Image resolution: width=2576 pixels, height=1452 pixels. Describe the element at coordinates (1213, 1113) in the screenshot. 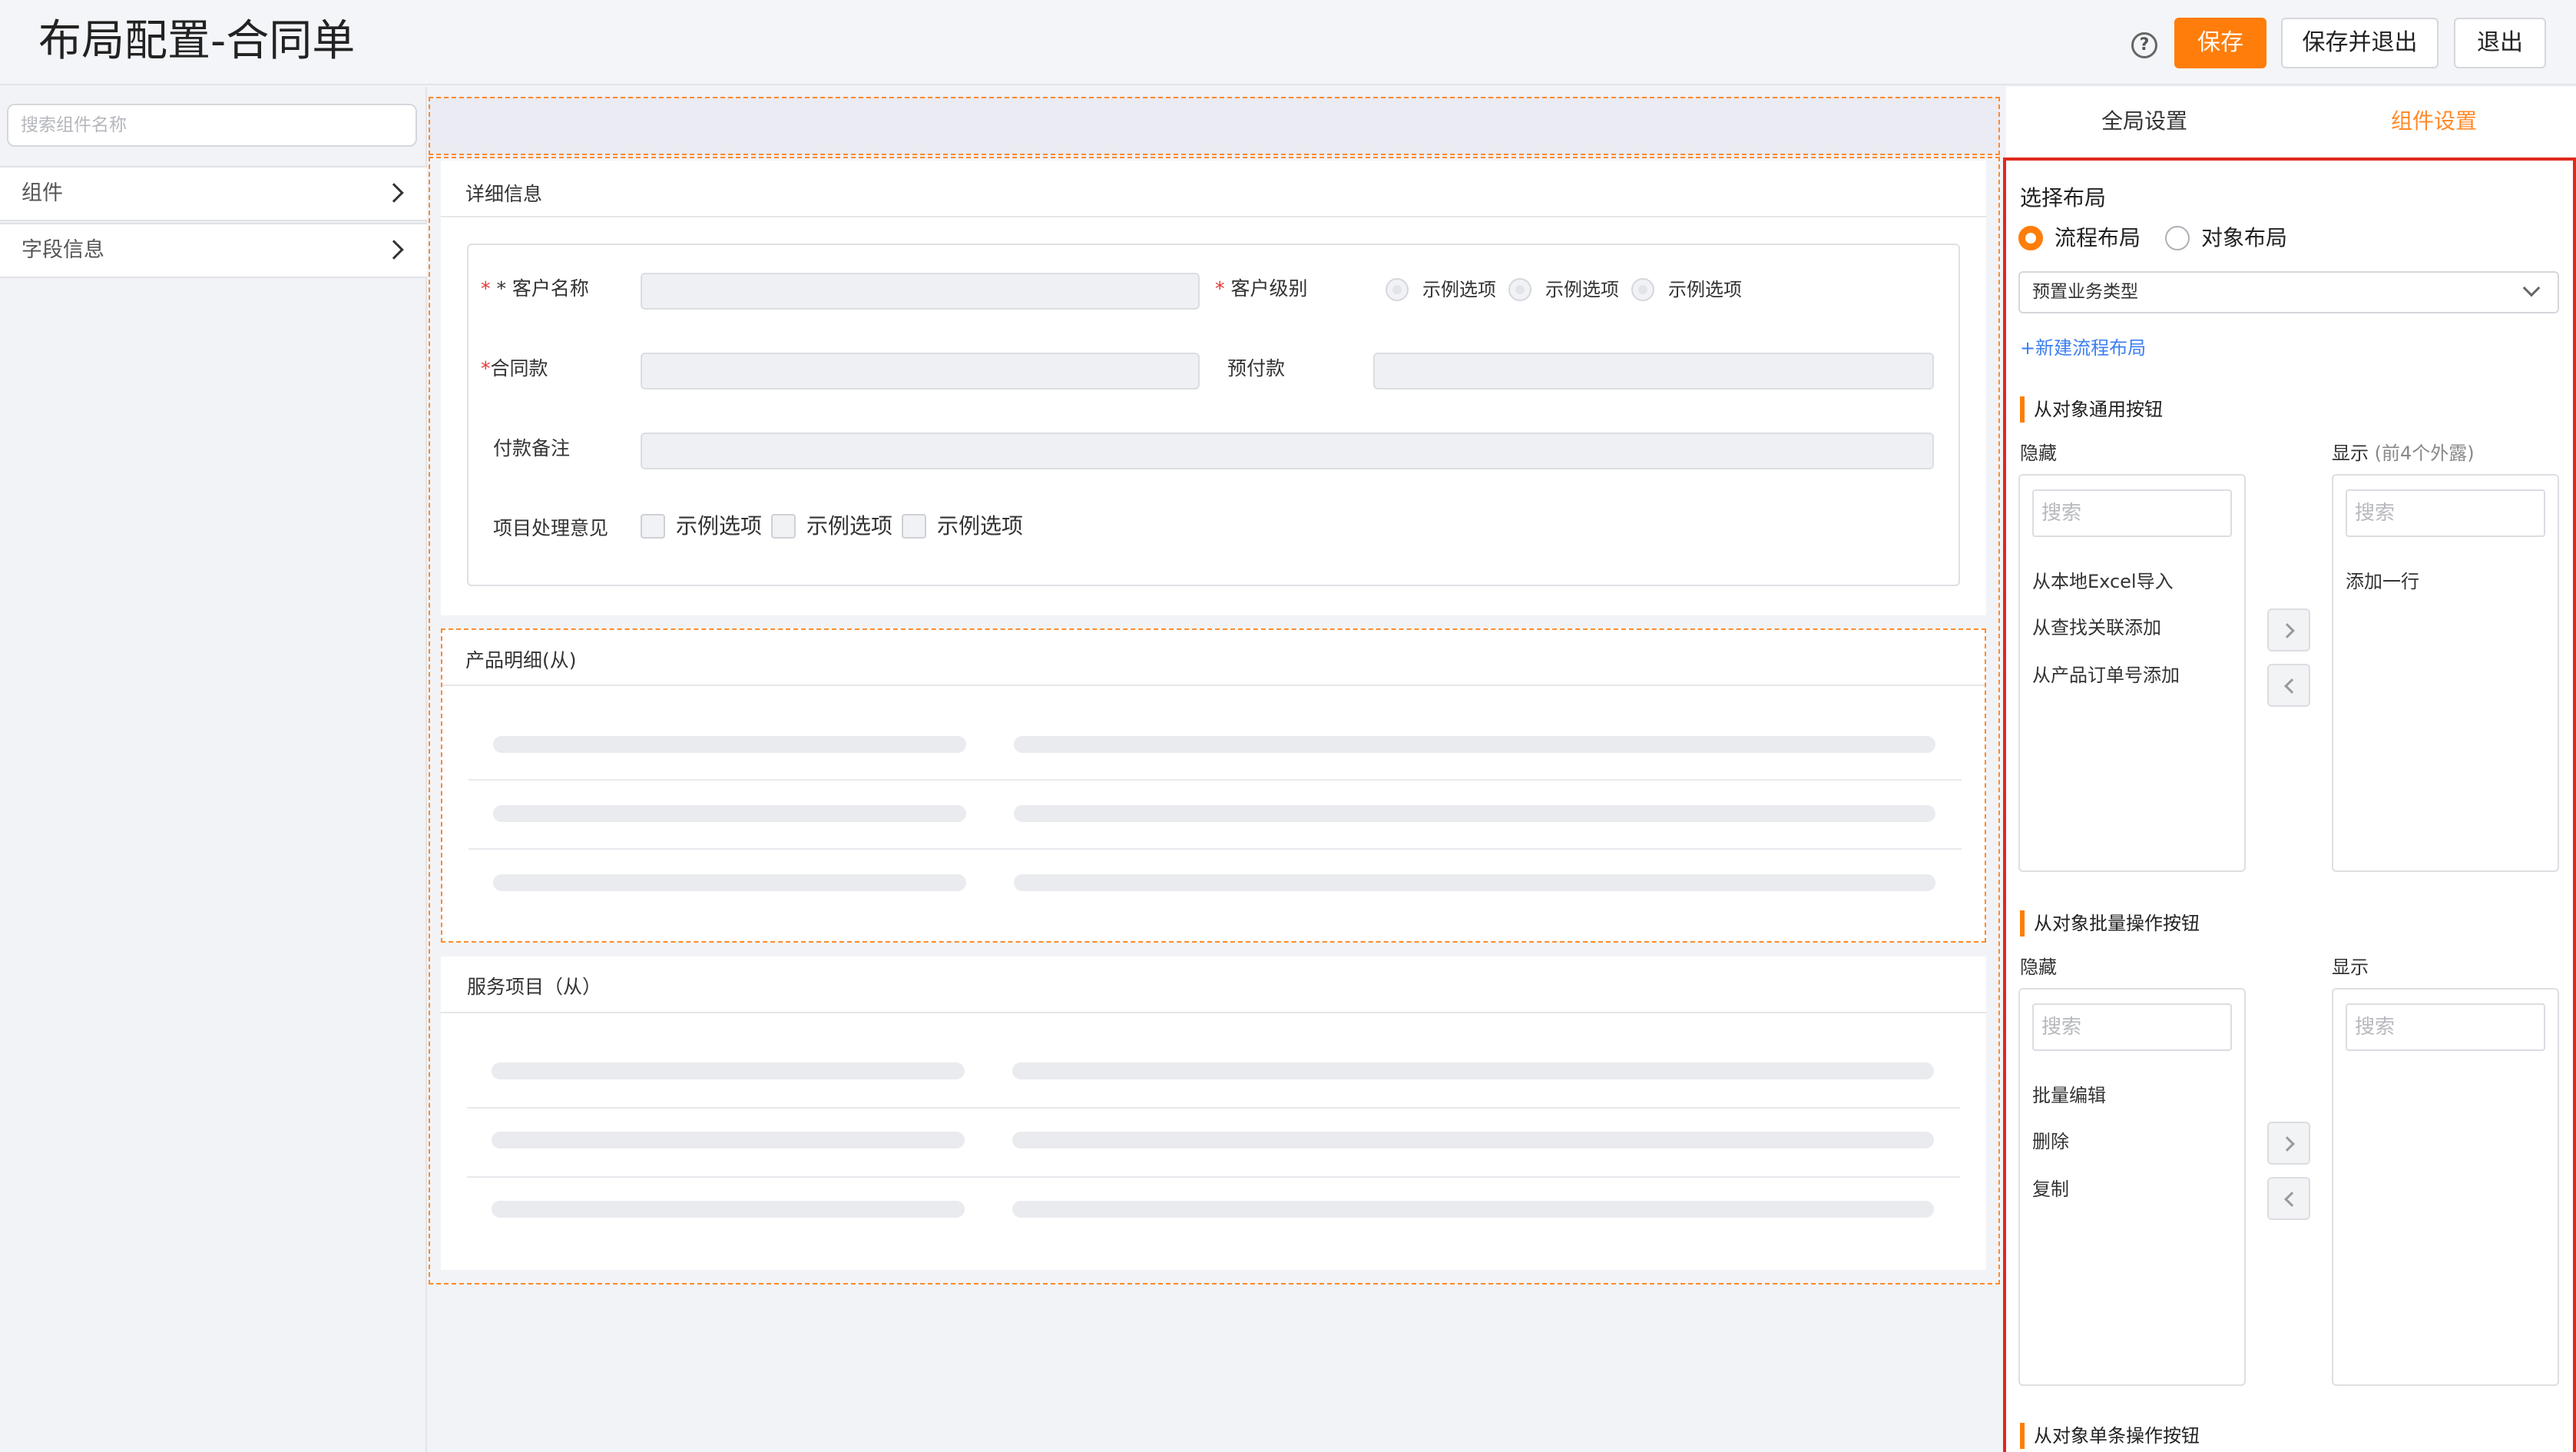

I see `service-items-section: 服务项目（从）` at that location.